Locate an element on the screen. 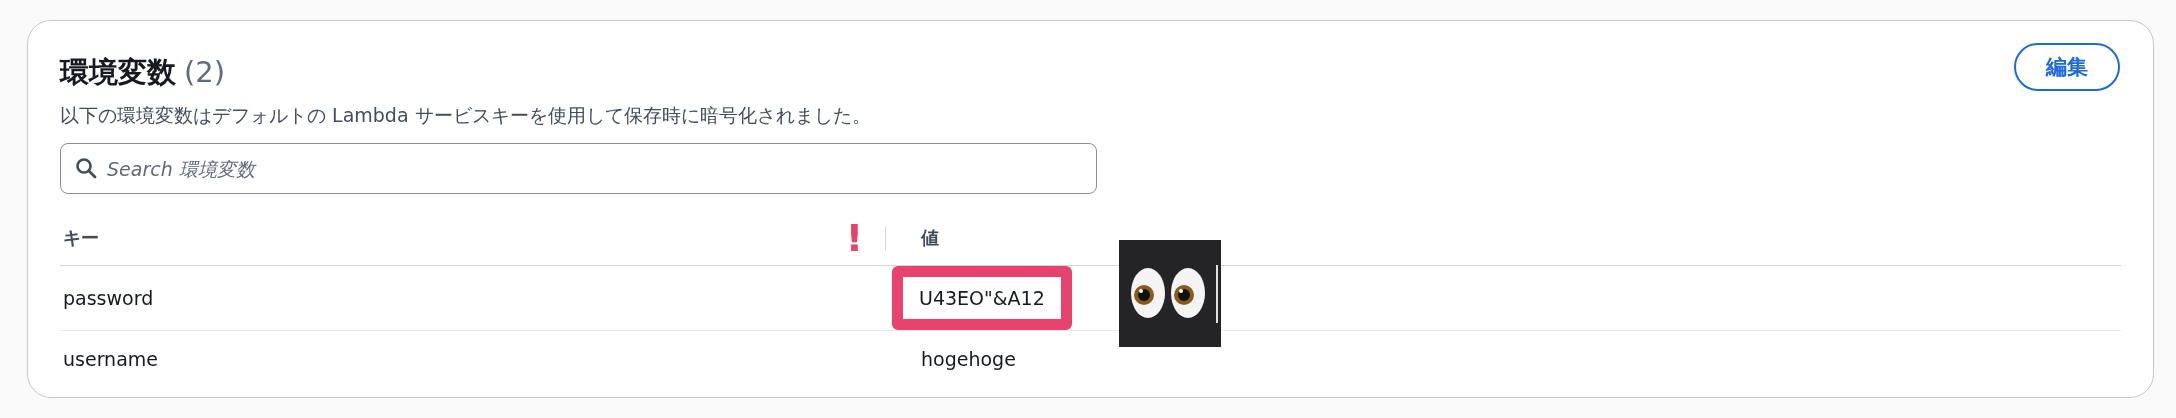 Image resolution: width=2176 pixels, height=418 pixels. search-field: Search 環境変数 is located at coordinates (578, 168).